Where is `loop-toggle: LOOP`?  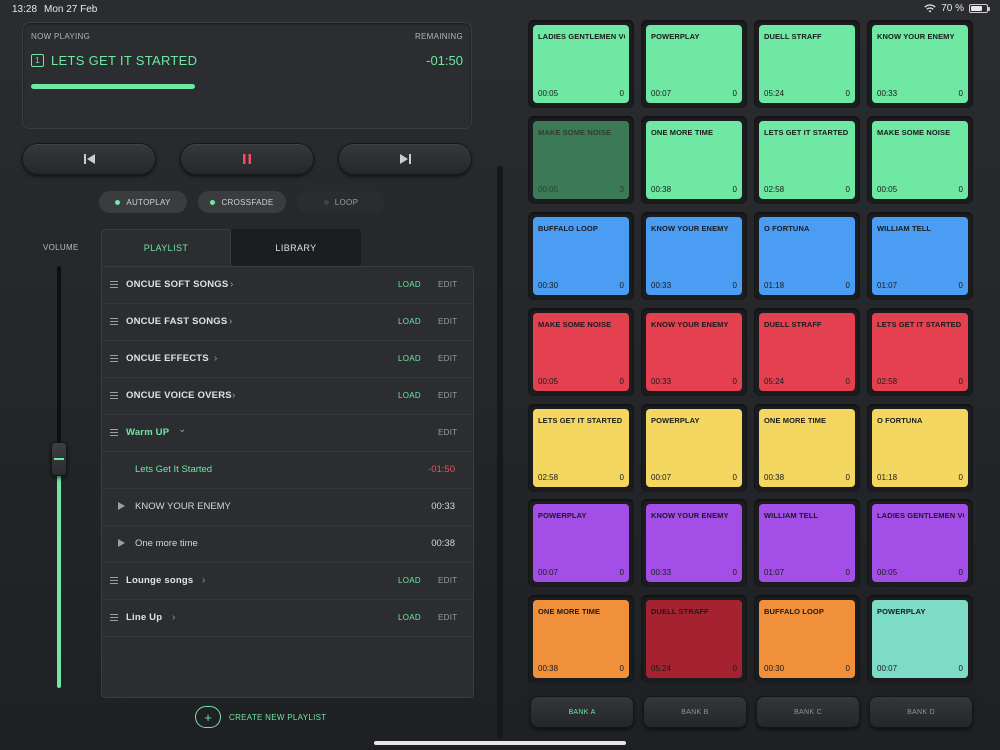
loop-toggle: LOOP is located at coordinates (341, 202).